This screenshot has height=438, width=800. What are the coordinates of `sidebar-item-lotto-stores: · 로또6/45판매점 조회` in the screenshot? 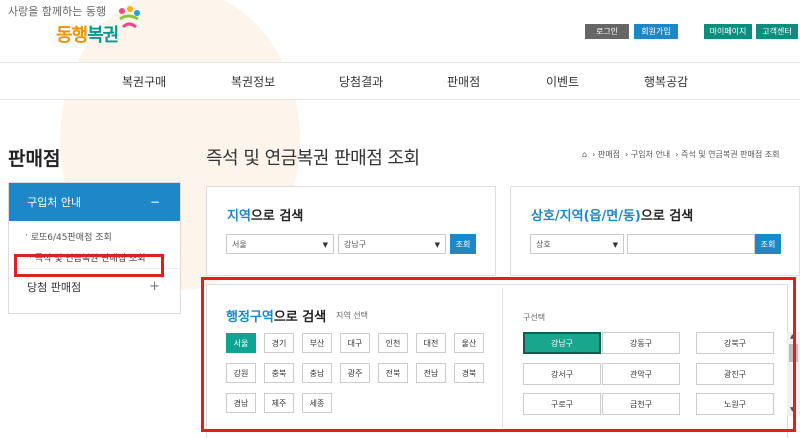 It's located at (94, 236).